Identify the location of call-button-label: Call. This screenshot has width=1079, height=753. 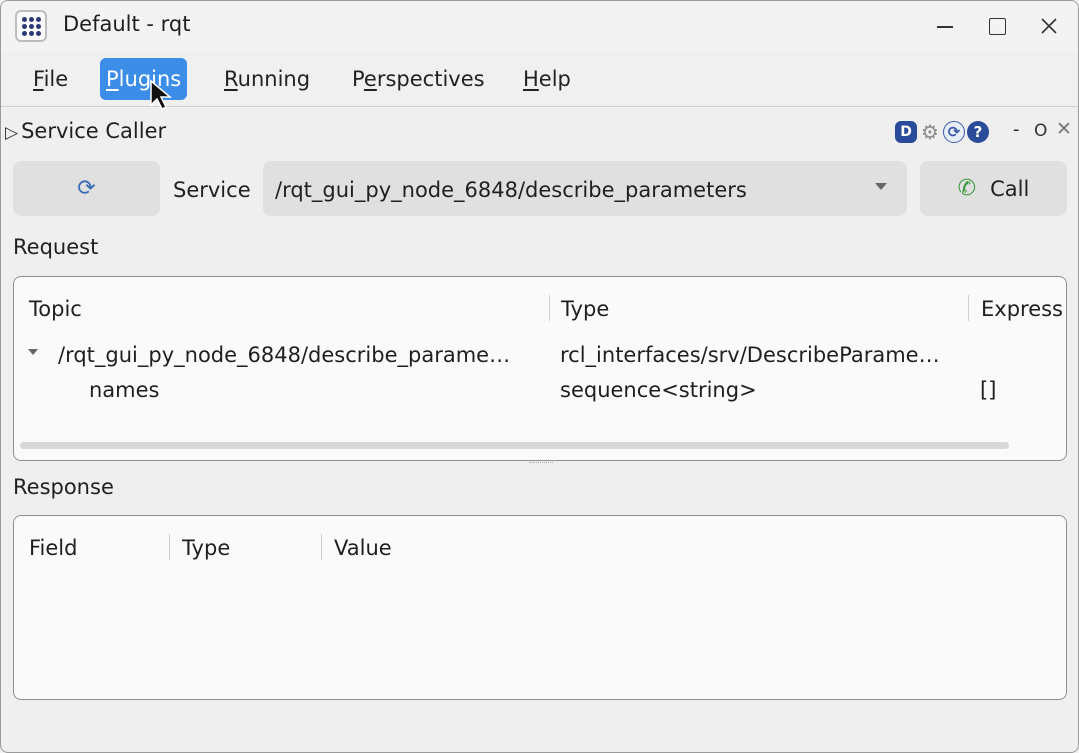
(1010, 188).